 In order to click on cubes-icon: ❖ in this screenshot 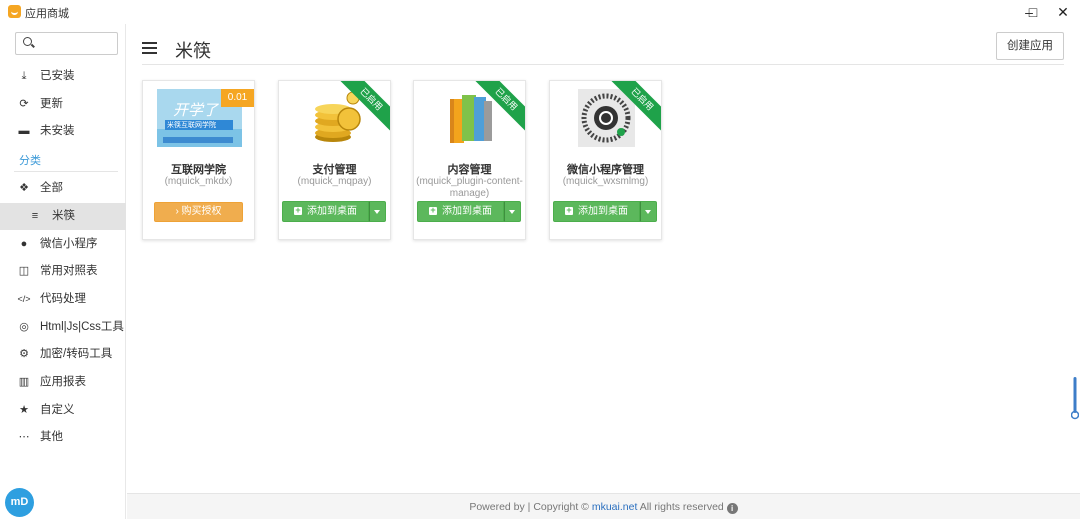, I will do `click(24, 188)`.